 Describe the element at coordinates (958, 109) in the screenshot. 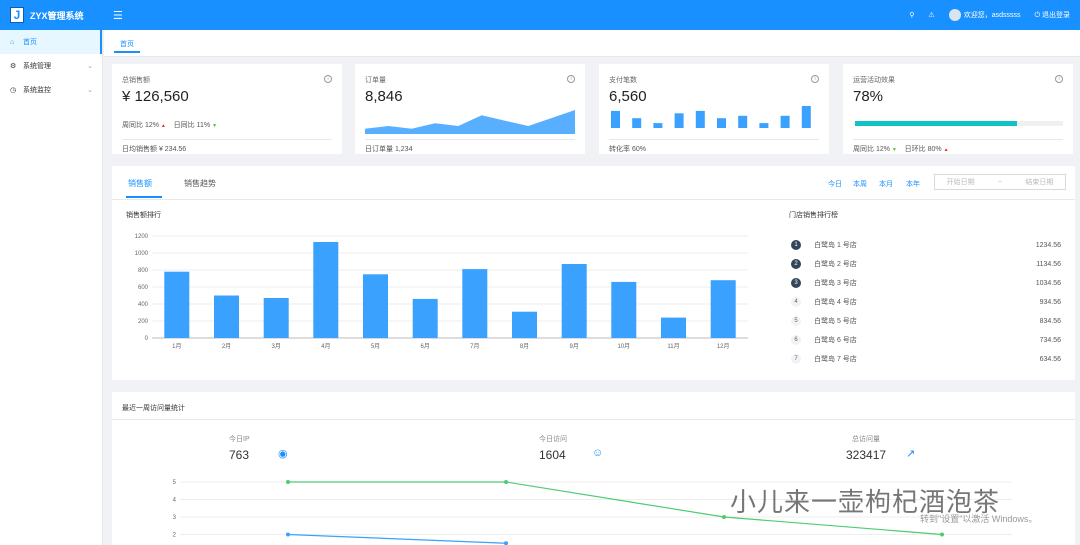

I see `stat-card-operations: 运营活动效果 i 78% 周同比 12% ▼ 日环比 80% ▲` at that location.